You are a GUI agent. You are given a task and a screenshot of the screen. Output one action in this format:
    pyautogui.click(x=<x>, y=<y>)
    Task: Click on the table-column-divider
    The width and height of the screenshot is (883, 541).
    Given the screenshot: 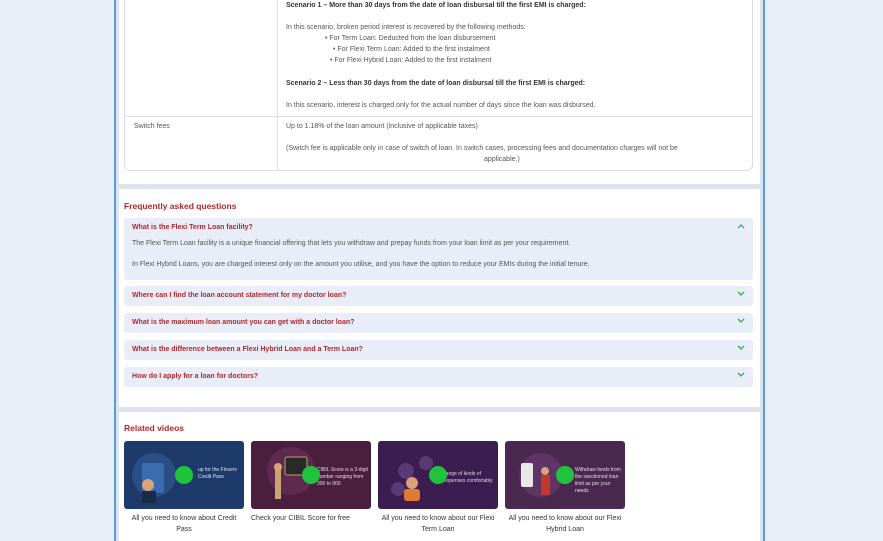 What is the action you would take?
    pyautogui.click(x=277, y=85)
    